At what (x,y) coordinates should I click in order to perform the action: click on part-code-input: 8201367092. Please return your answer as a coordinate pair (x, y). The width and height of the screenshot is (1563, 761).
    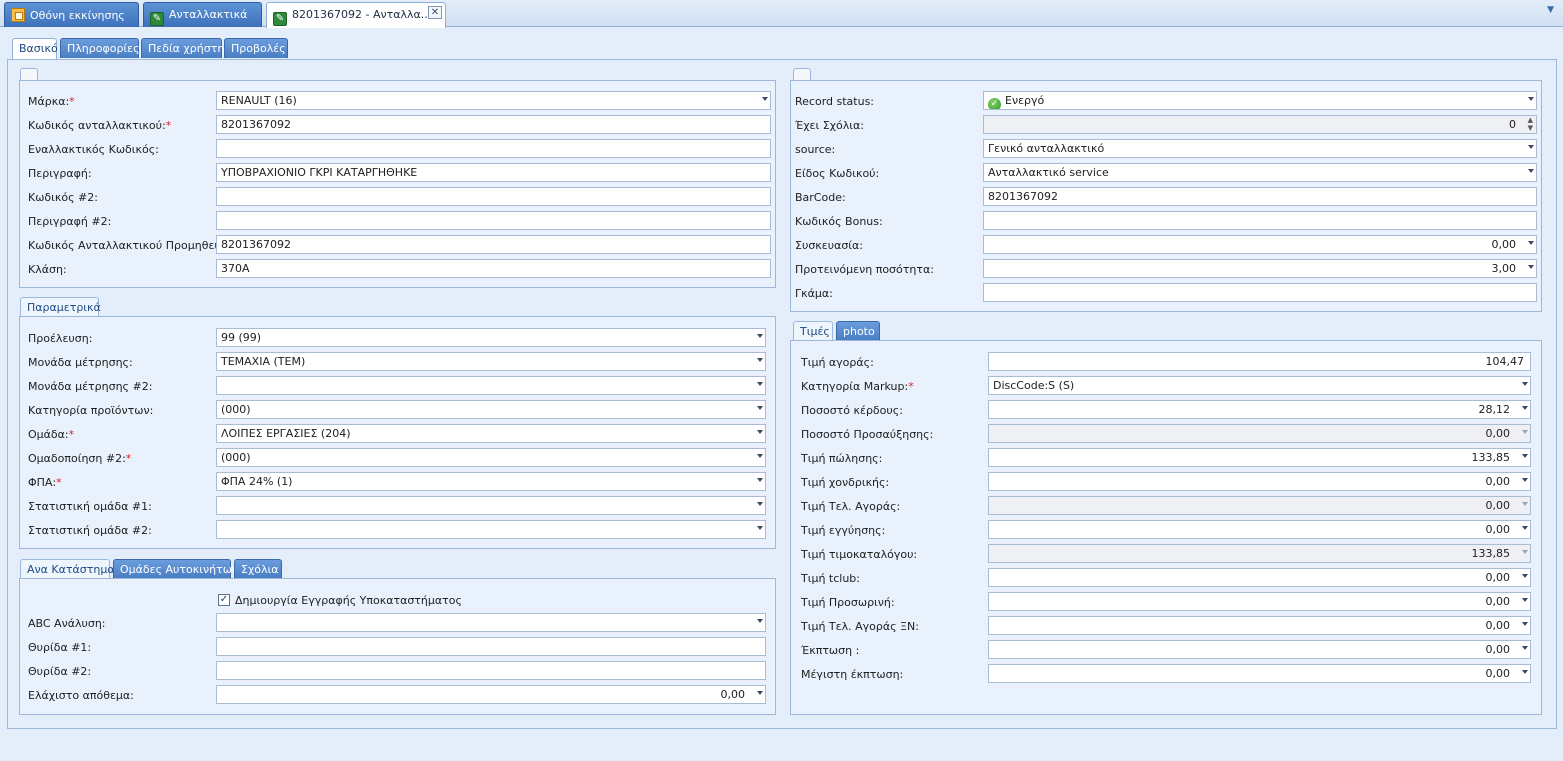
    Looking at the image, I should click on (493, 124).